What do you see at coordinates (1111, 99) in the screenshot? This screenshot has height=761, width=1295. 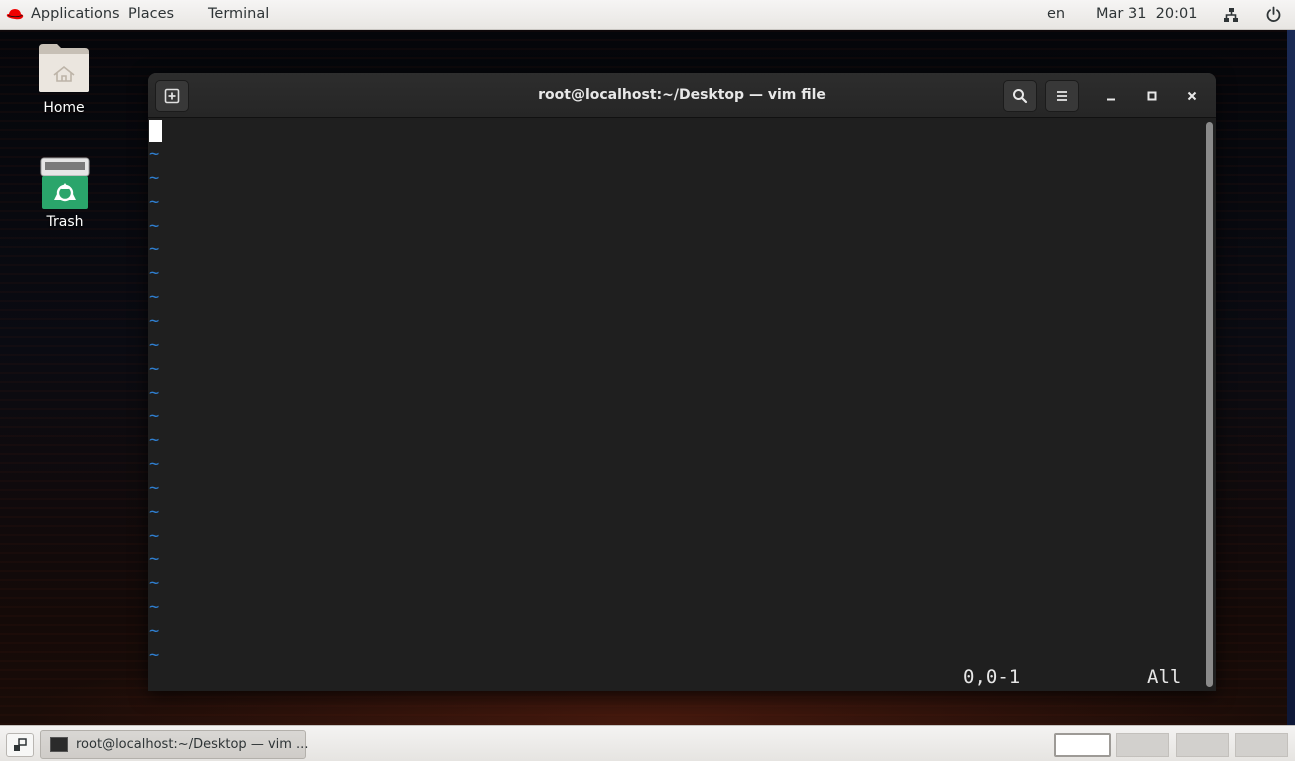 I see `minimize-icon` at bounding box center [1111, 99].